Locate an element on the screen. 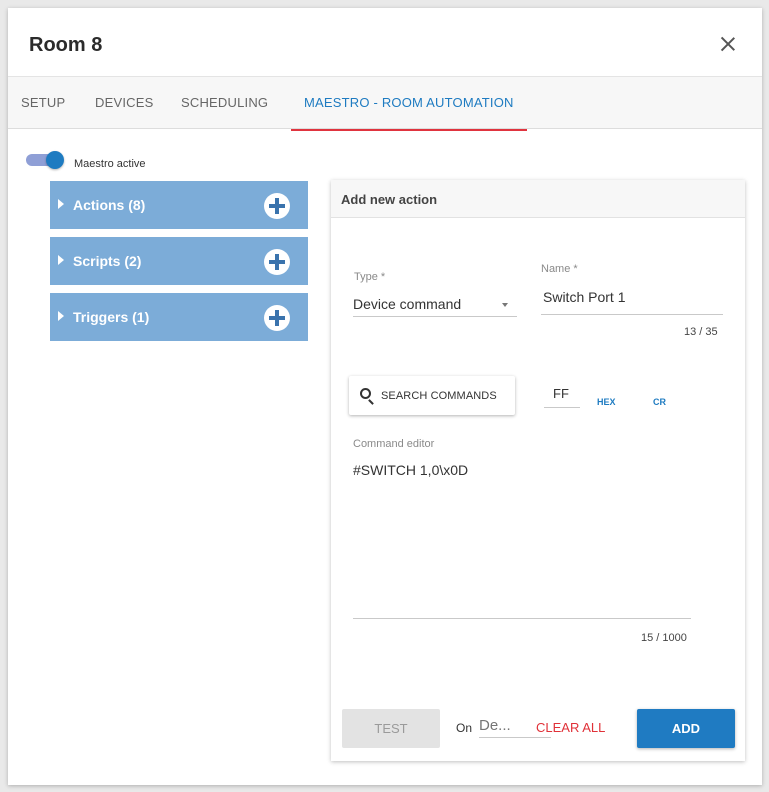  search-icon is located at coordinates (365, 393).